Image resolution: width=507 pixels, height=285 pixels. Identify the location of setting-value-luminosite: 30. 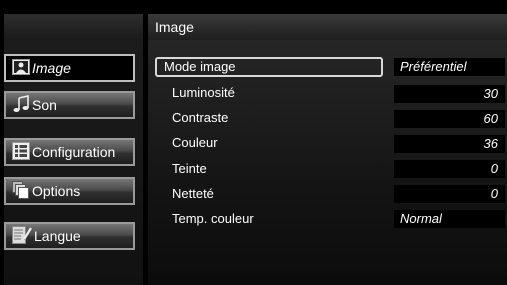
(449, 94).